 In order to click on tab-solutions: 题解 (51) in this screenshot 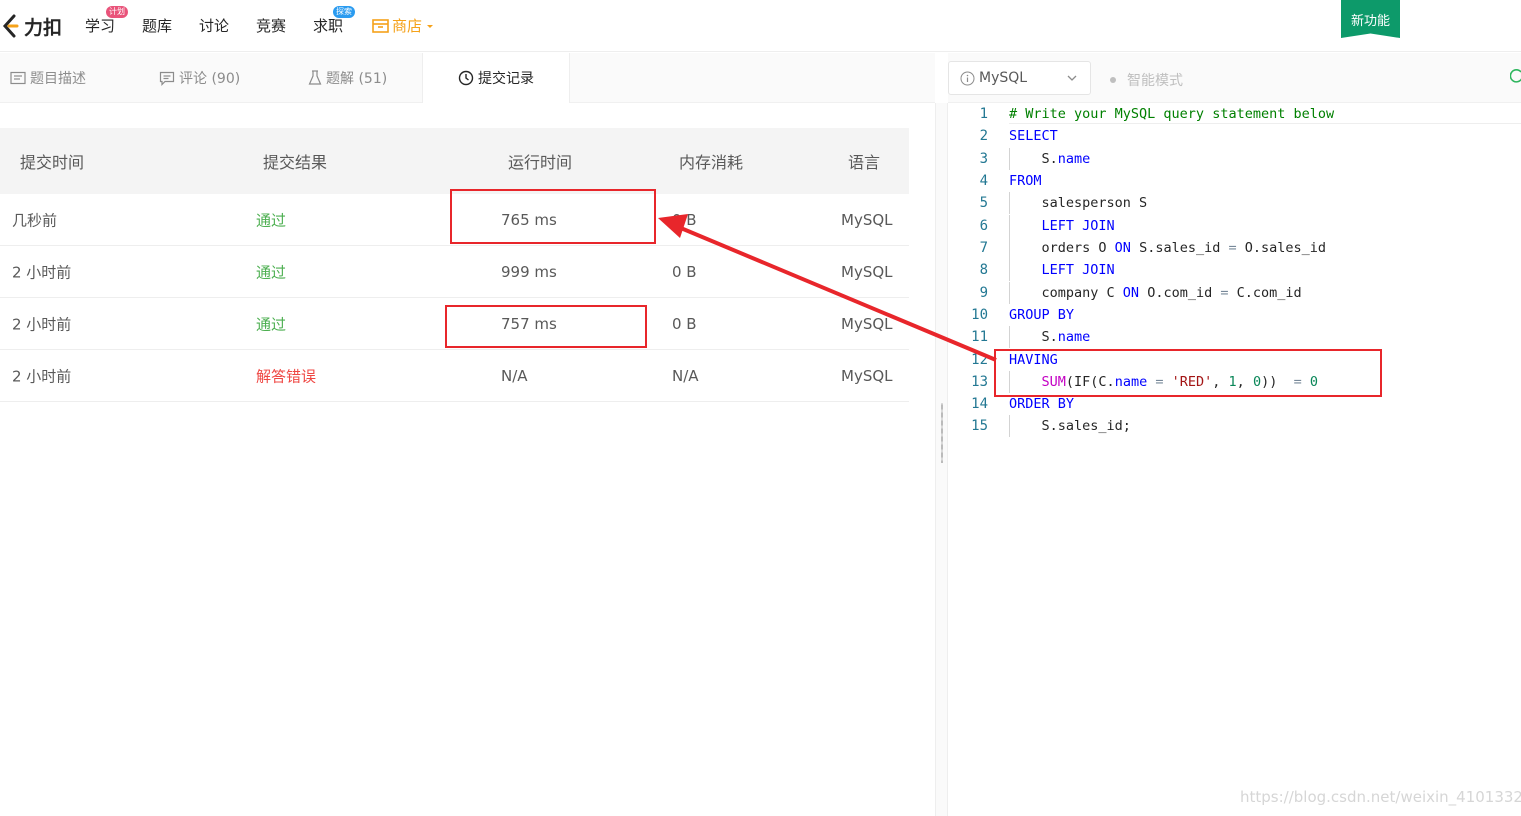, I will do `click(347, 78)`.